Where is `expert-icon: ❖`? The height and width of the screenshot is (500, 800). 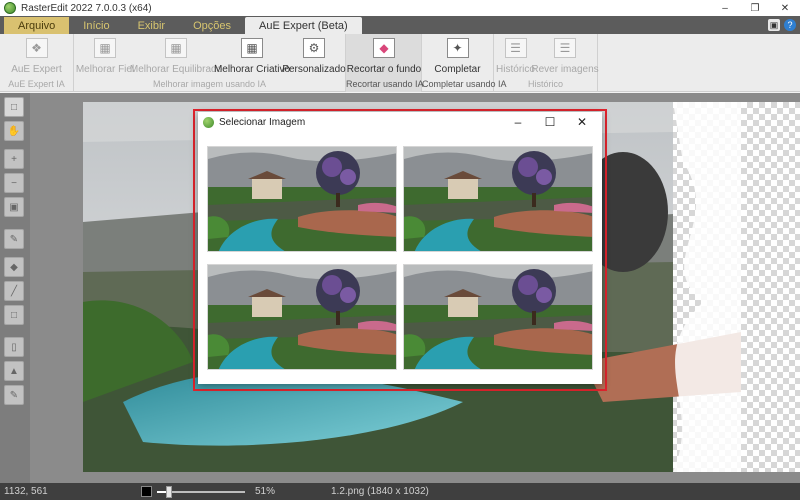 expert-icon: ❖ is located at coordinates (36, 48).